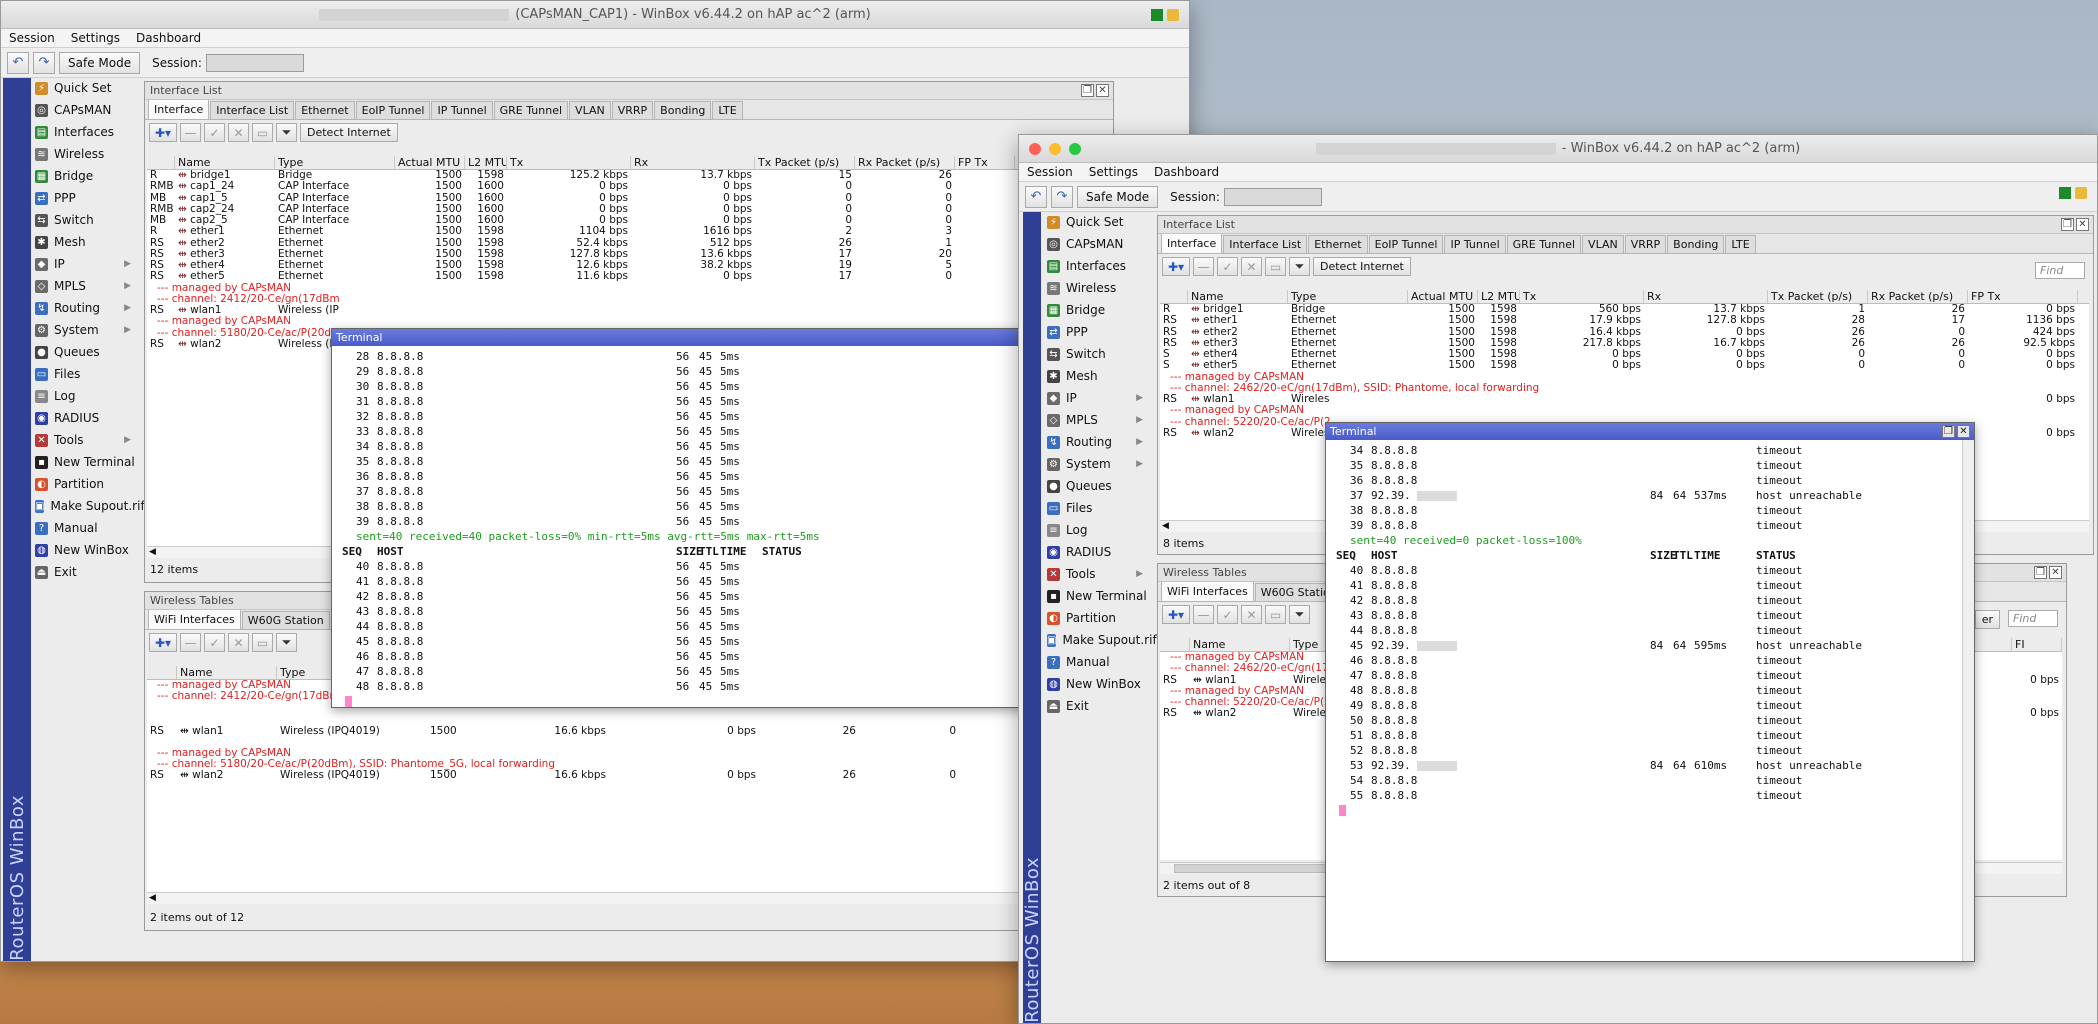 This screenshot has width=2098, height=1024. I want to click on nav-item-system: ⚙ System ▶, so click(83, 330).